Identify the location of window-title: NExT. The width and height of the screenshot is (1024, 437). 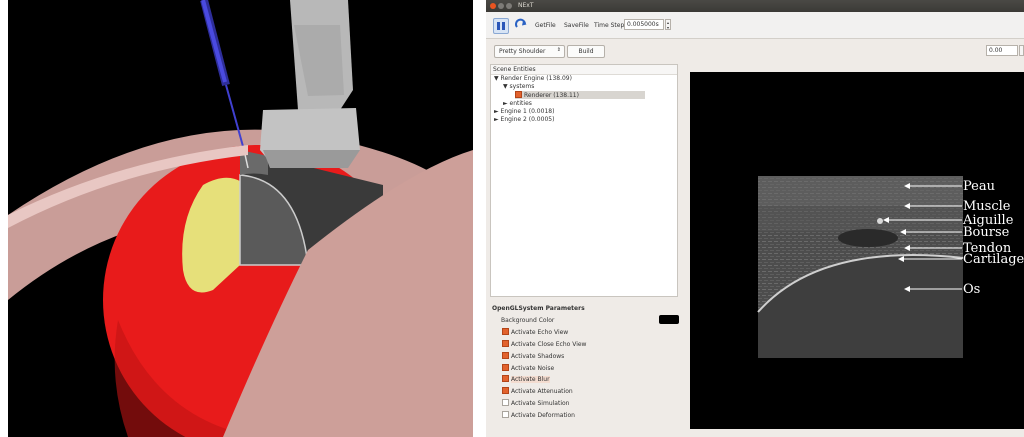
(526, 5).